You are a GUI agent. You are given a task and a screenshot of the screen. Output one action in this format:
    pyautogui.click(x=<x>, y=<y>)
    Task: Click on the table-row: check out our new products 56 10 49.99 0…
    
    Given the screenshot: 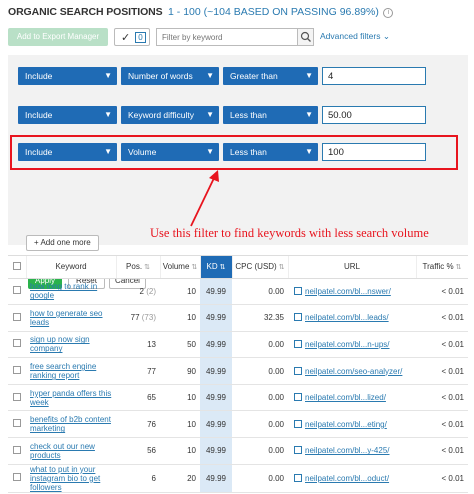 What is the action you would take?
    pyautogui.click(x=238, y=451)
    